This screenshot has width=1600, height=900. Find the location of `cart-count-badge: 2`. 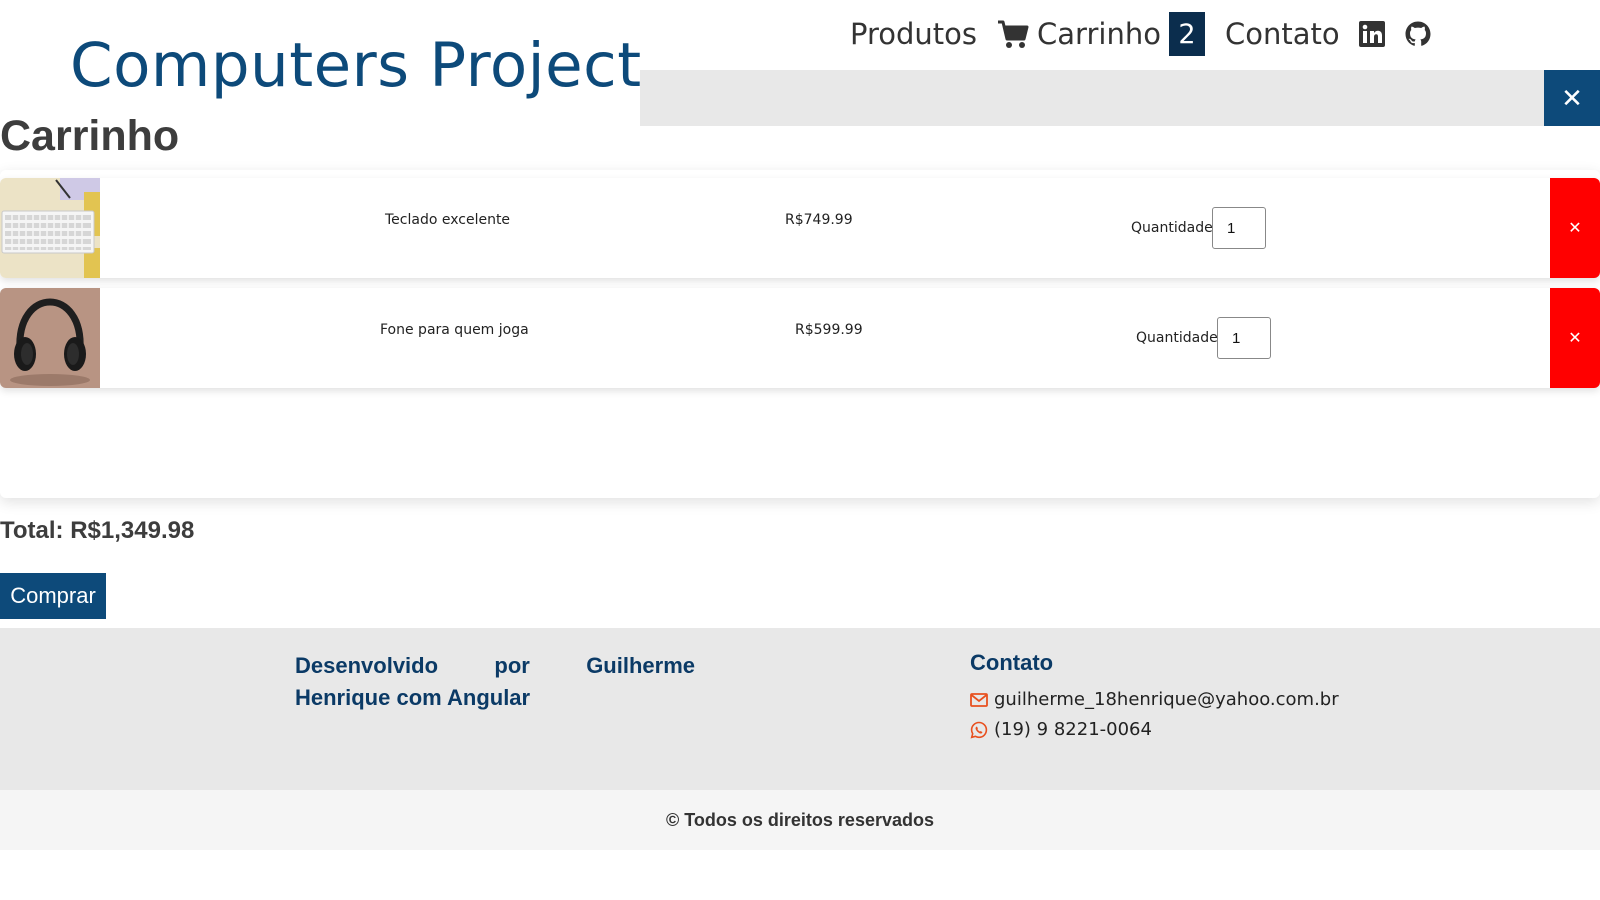

cart-count-badge: 2 is located at coordinates (1186, 34).